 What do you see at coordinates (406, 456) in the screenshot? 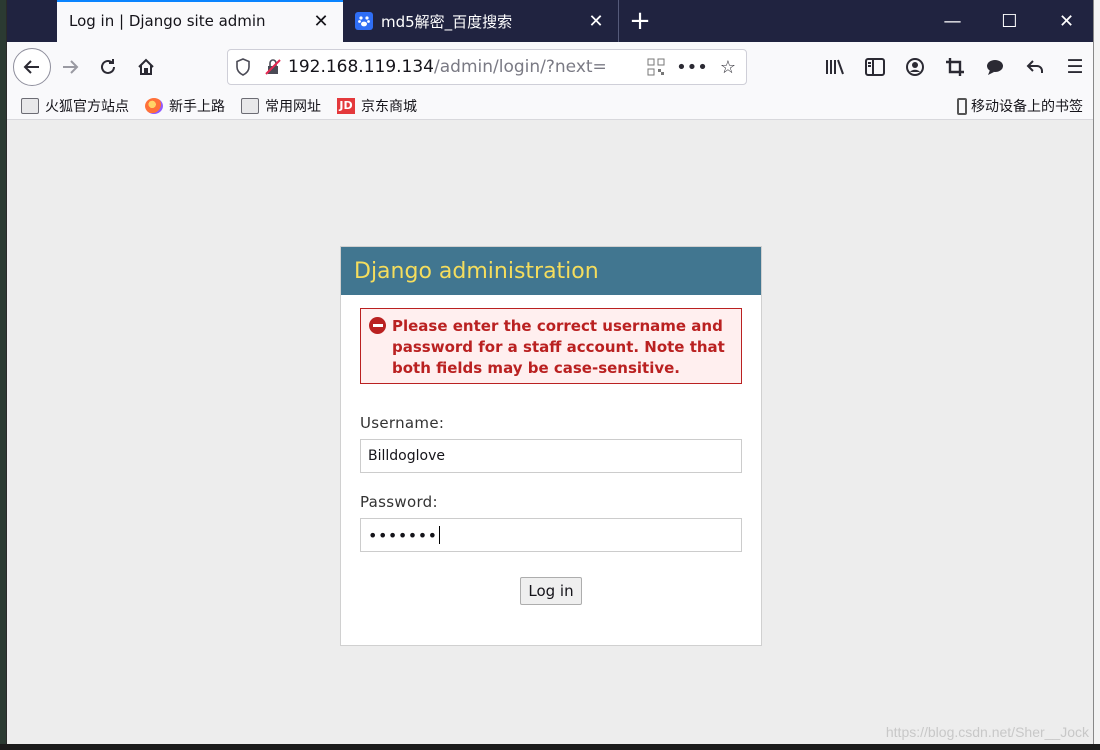
I see `username-value: Billdoglove` at bounding box center [406, 456].